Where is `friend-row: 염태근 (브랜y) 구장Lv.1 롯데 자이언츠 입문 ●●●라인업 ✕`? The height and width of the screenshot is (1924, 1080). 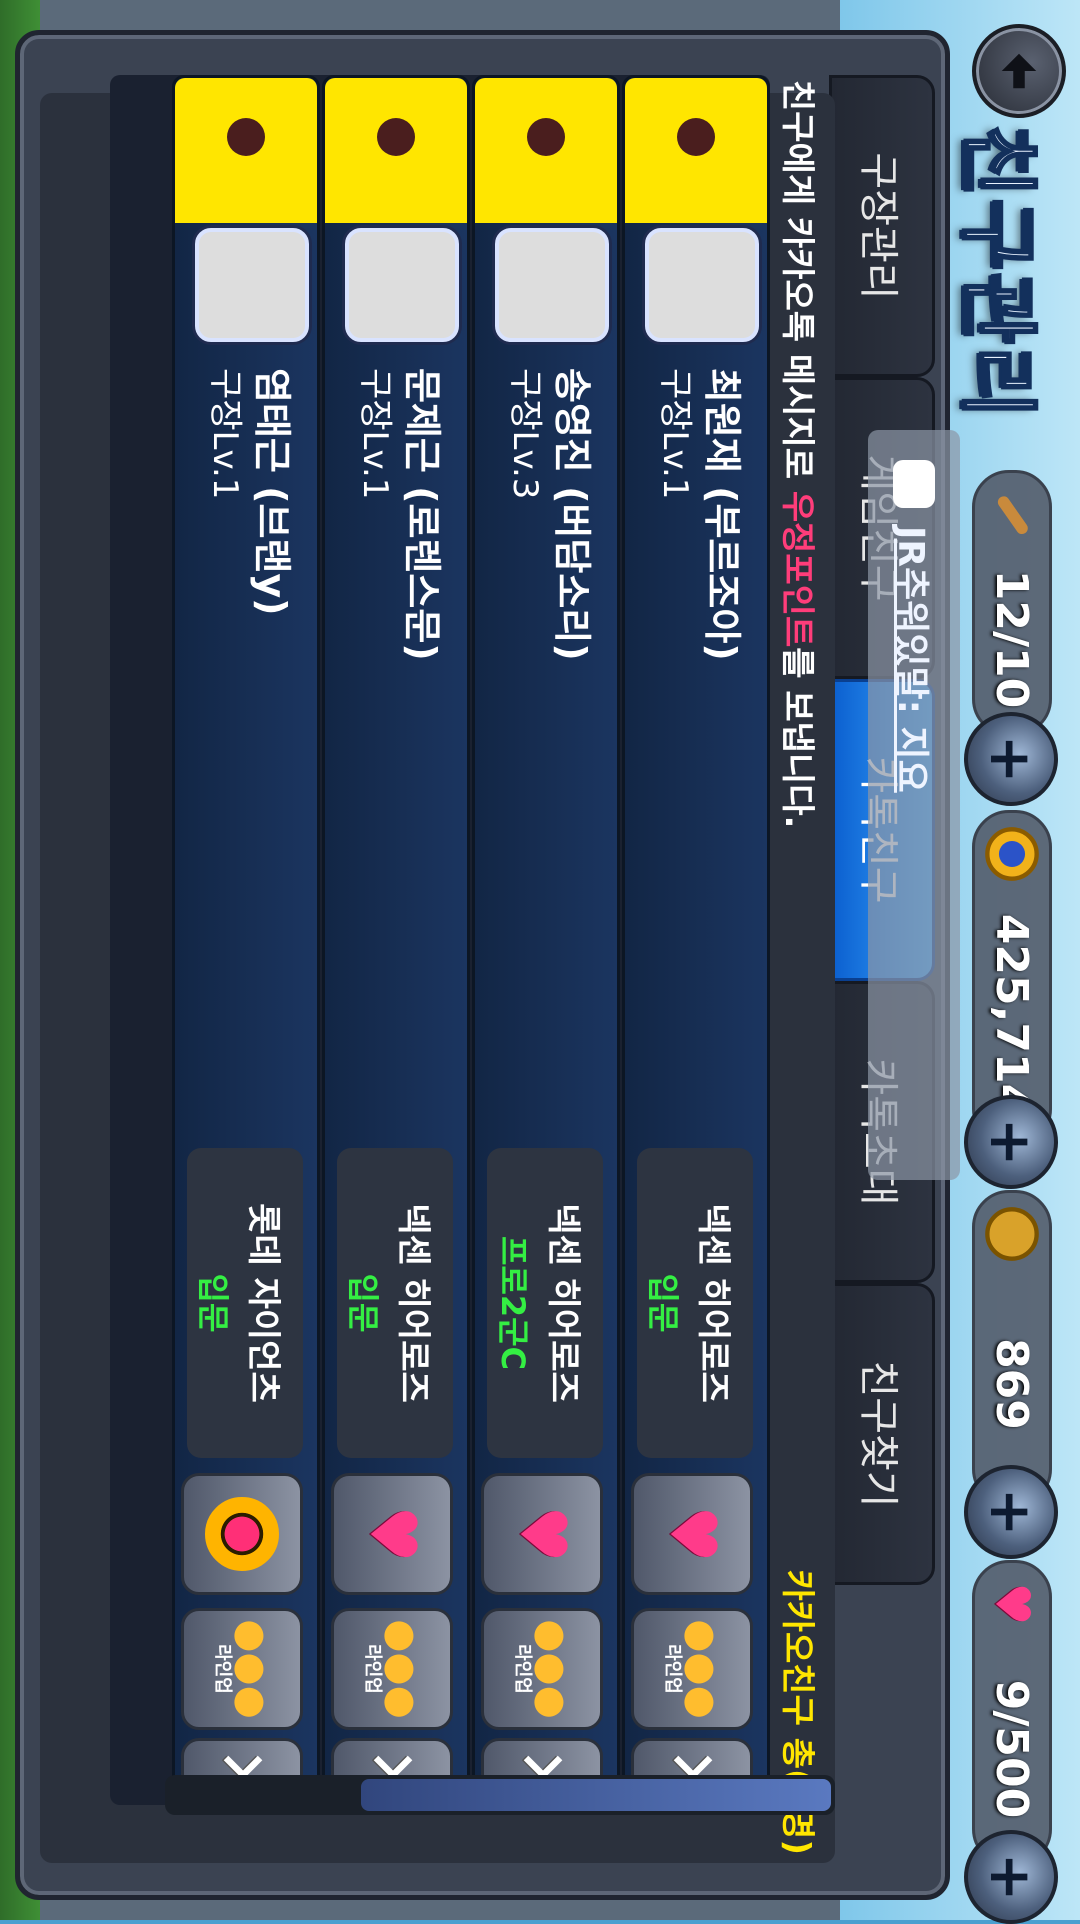
friend-row: 염태근 (브랜y) 구장Lv.1 롯데 자이언츠 입문 ●●●라인업 ✕ is located at coordinates (246, 940).